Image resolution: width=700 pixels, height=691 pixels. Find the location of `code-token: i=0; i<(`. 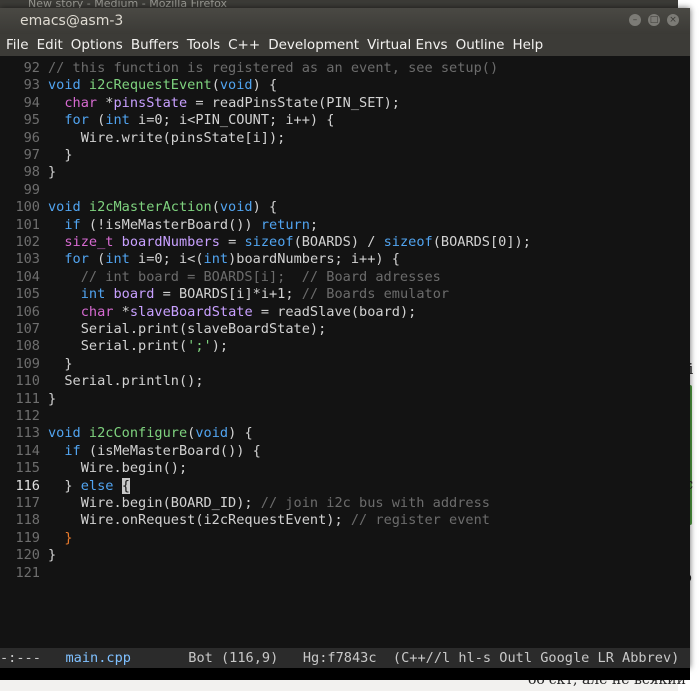

code-token: i=0; i<( is located at coordinates (166, 259).